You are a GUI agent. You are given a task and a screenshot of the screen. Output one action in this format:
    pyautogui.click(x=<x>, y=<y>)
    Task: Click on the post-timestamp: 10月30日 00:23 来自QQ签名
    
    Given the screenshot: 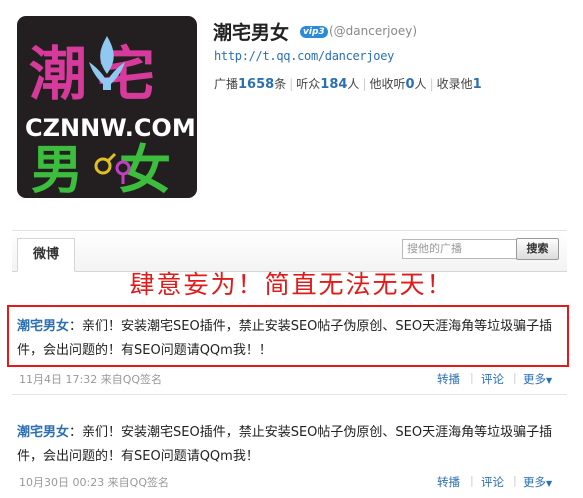 What is the action you would take?
    pyautogui.click(x=94, y=482)
    